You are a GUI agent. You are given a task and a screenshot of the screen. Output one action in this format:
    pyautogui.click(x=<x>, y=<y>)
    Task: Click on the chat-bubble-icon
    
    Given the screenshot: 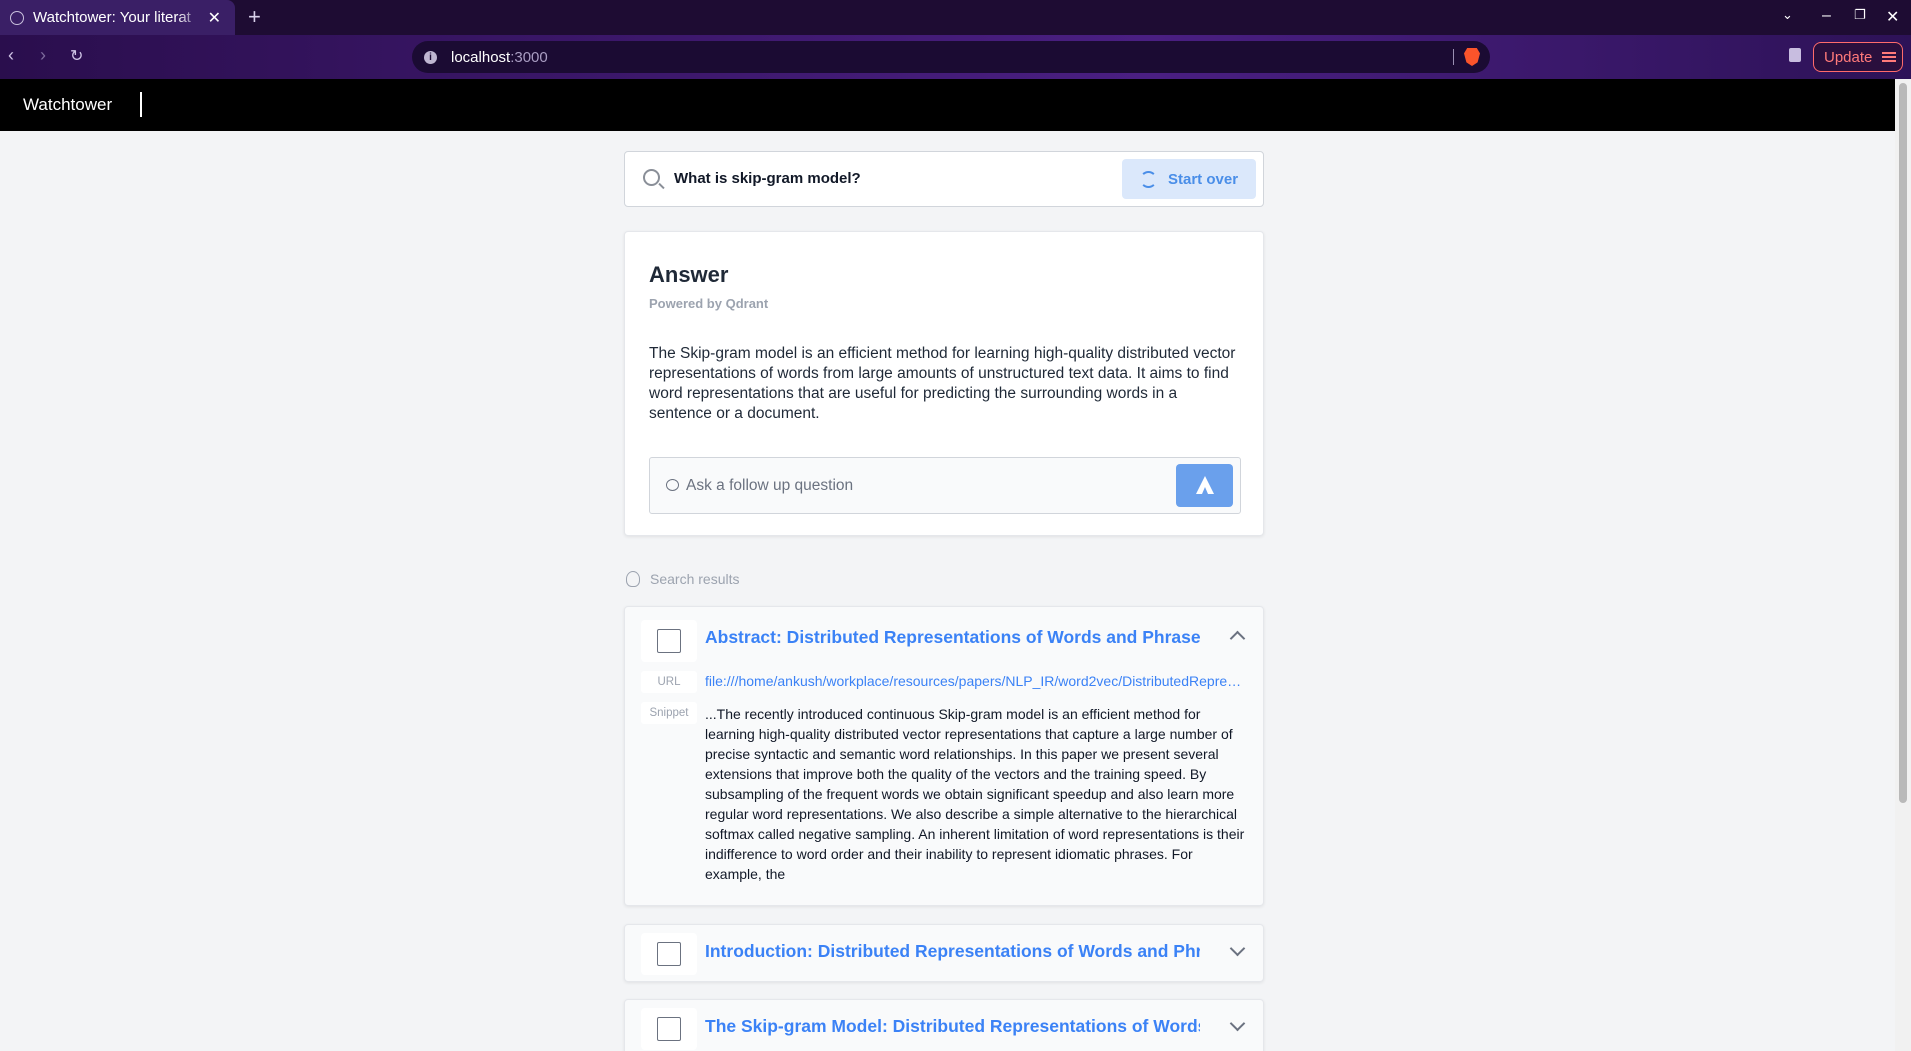 What is the action you would take?
    pyautogui.click(x=672, y=485)
    